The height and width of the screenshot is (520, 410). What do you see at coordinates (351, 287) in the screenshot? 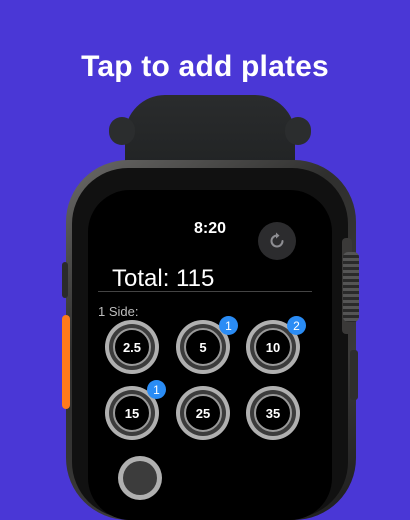
I see `digital-crown` at bounding box center [351, 287].